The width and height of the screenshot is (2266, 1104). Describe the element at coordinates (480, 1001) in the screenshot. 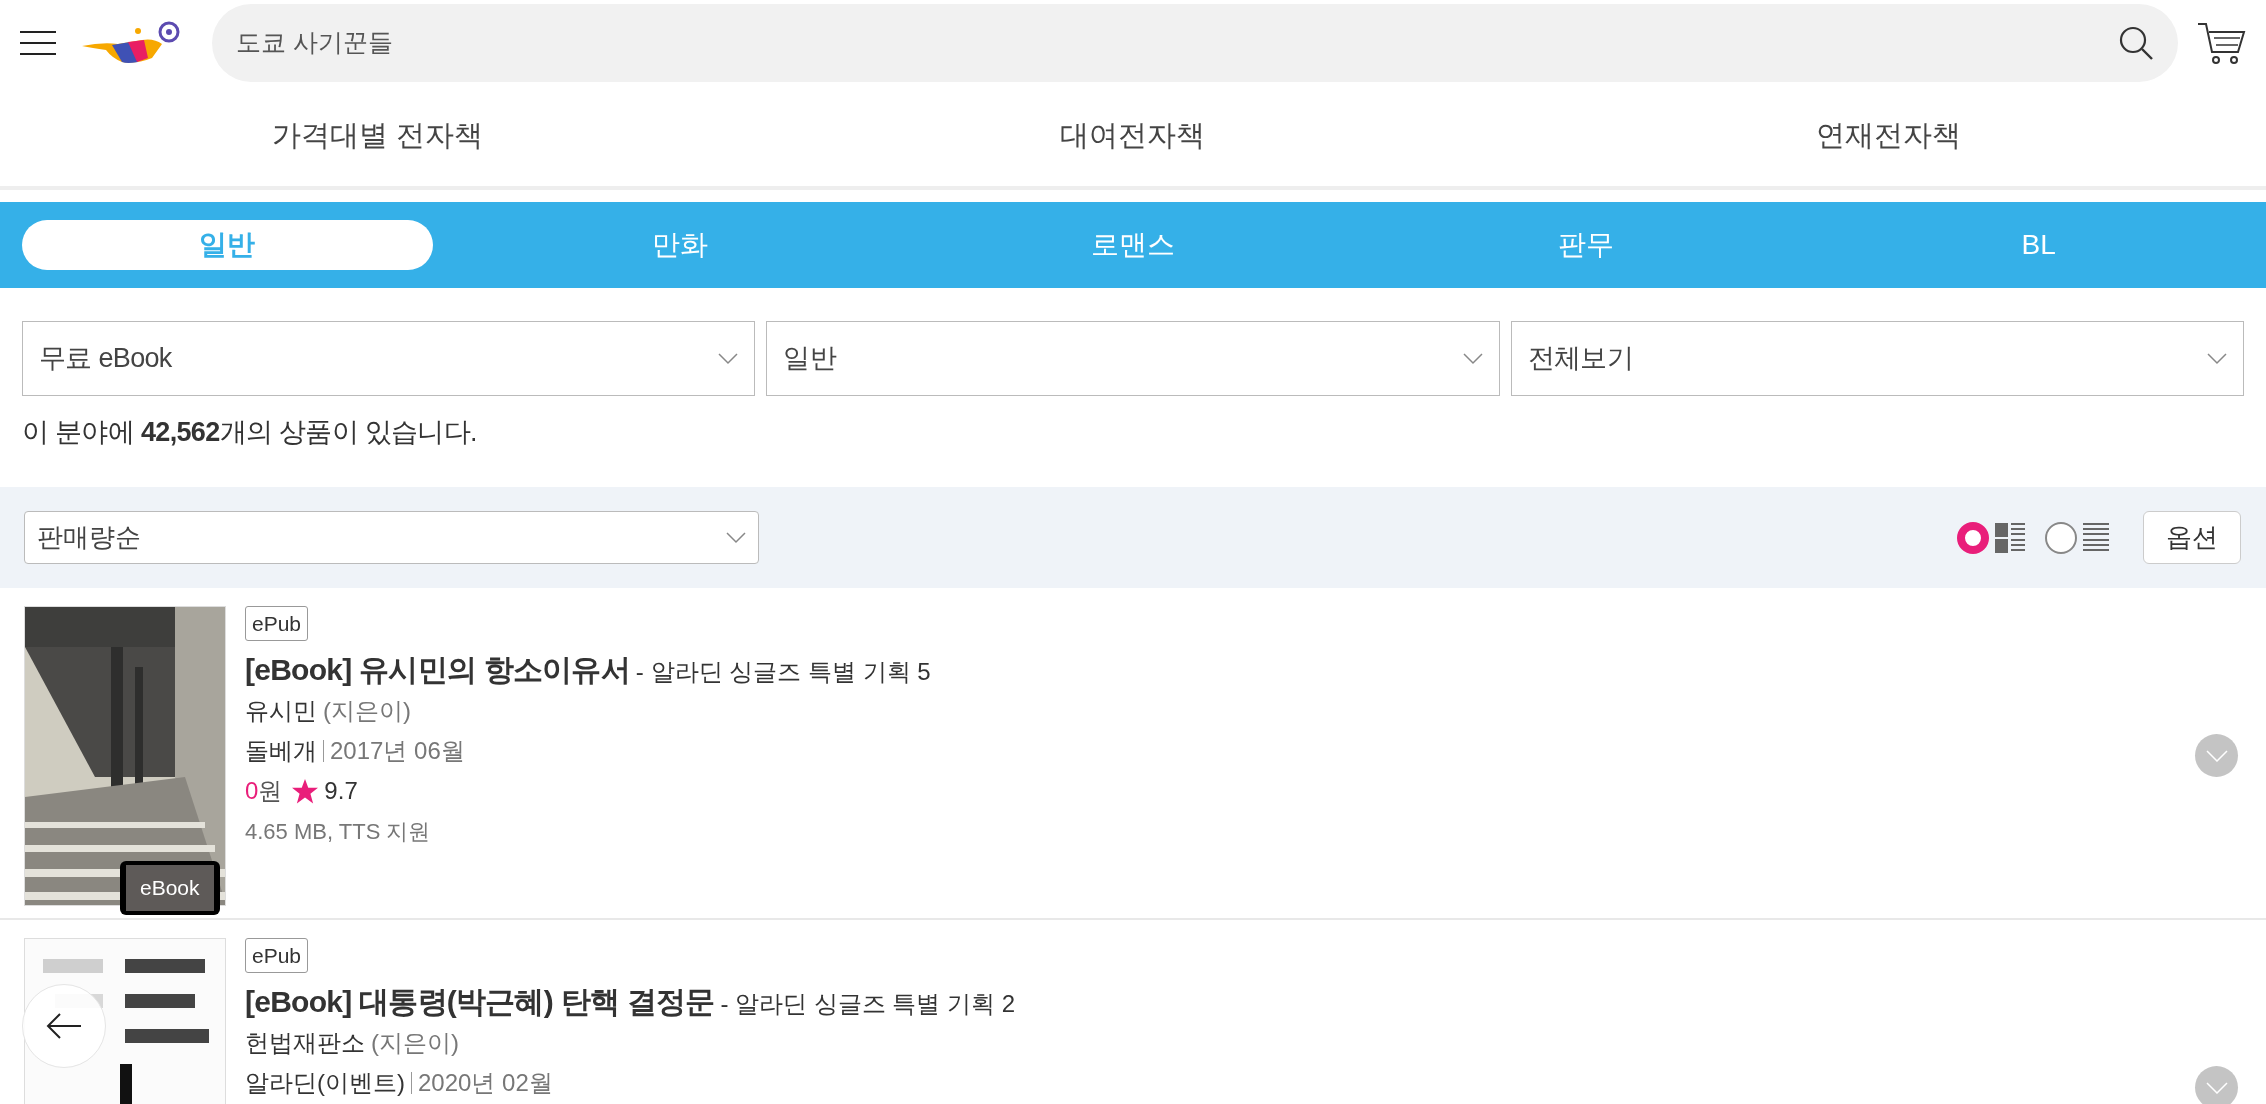

I see `book-title: [eBook] 대통령(박근혜) 탄핵 결정문` at that location.